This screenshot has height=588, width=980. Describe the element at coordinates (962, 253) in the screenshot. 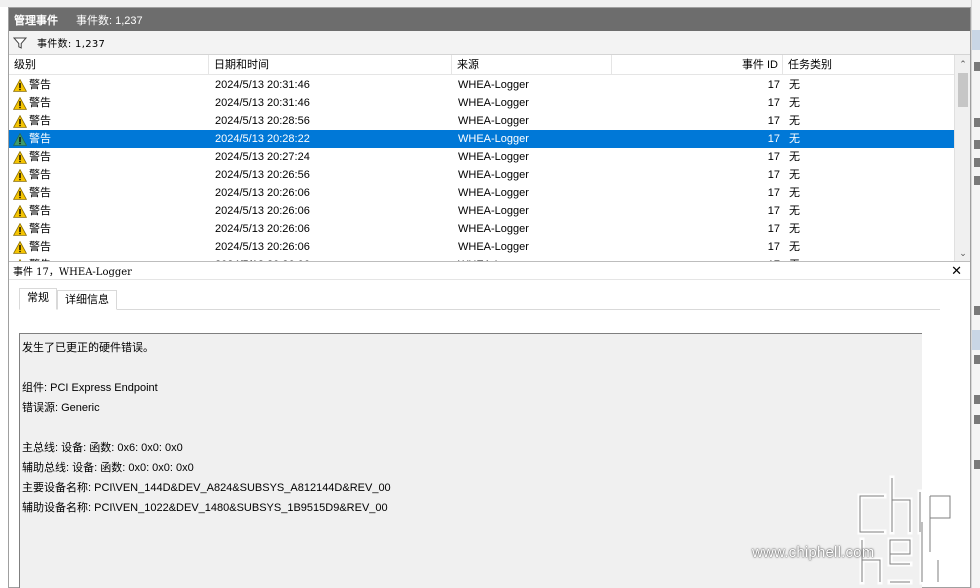

I see `scroll-down-arrow-icon: ⌄` at that location.